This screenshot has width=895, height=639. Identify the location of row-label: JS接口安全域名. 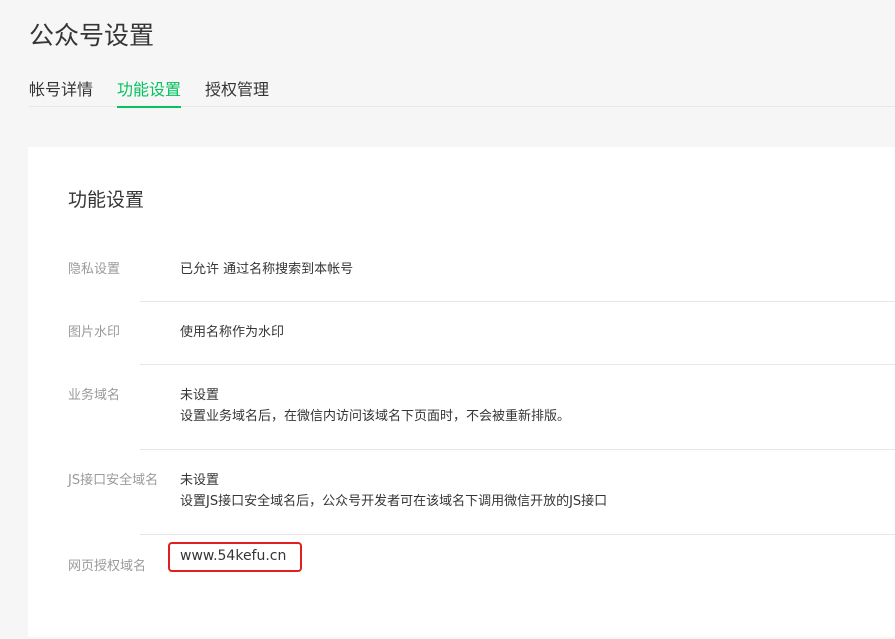
(113, 480).